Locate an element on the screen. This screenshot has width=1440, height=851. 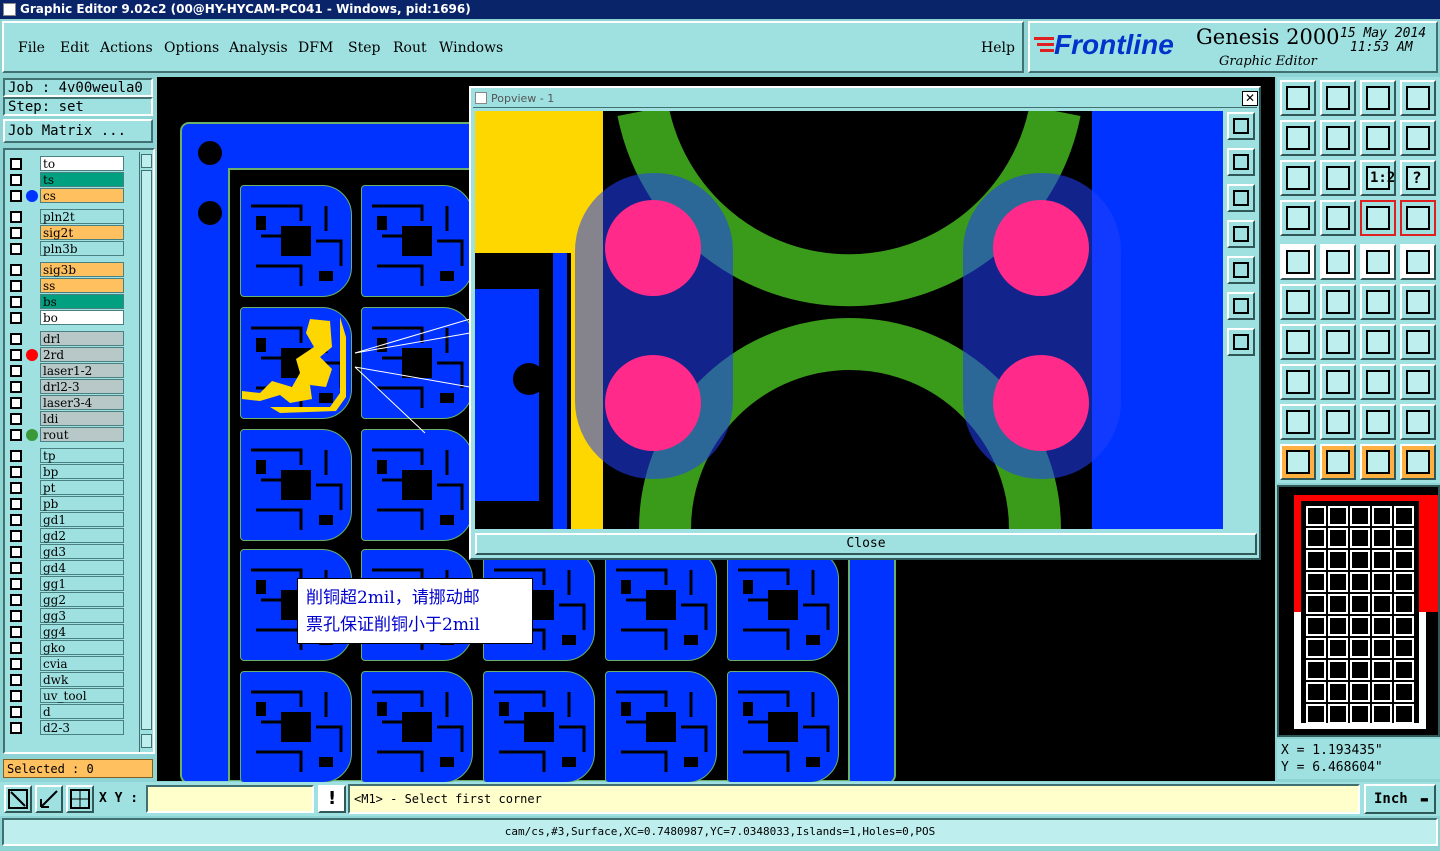
layer-label: drl2-3 is located at coordinates (82, 386).